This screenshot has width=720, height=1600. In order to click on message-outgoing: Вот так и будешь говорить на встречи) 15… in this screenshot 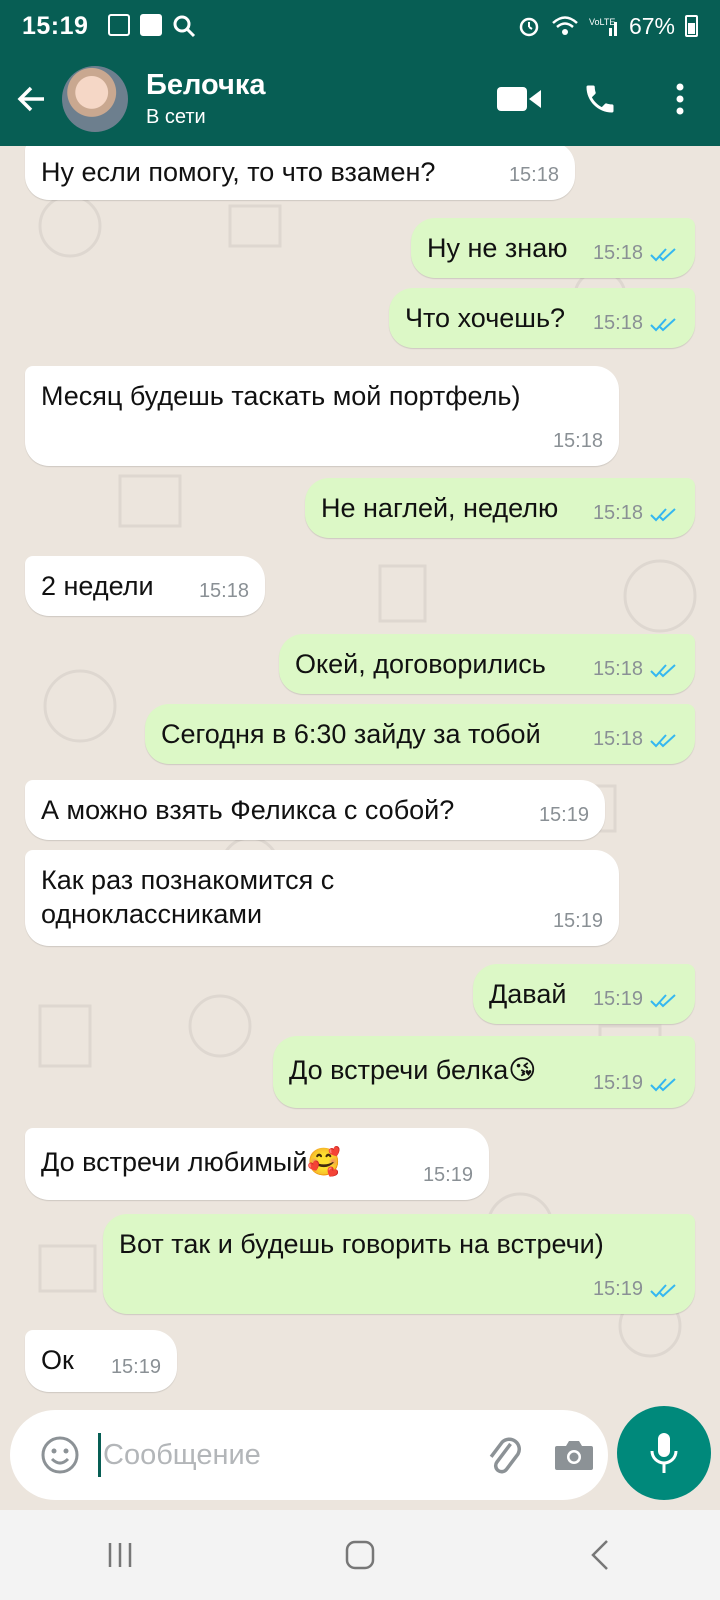, I will do `click(399, 1264)`.